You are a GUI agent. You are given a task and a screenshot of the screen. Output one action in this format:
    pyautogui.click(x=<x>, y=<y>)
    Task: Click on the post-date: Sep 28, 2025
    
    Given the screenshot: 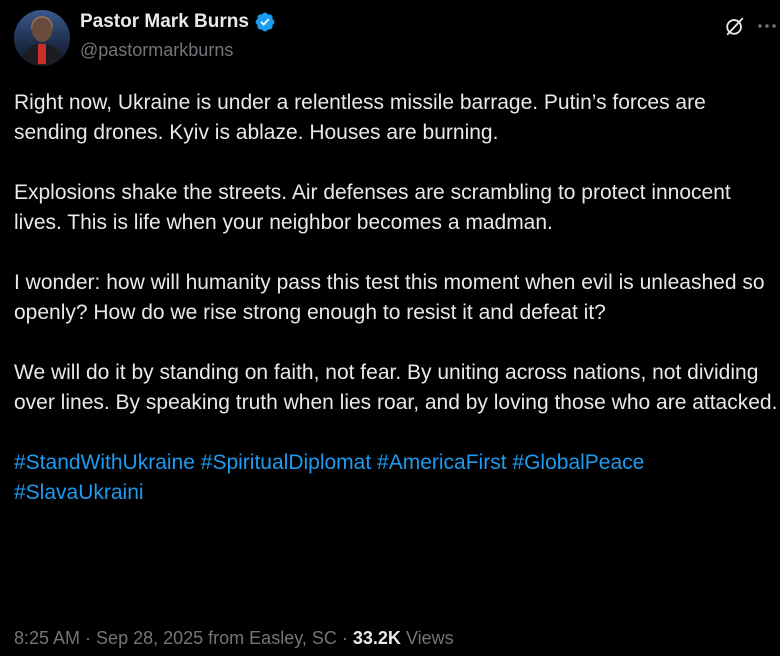 What is the action you would take?
    pyautogui.click(x=149, y=638)
    